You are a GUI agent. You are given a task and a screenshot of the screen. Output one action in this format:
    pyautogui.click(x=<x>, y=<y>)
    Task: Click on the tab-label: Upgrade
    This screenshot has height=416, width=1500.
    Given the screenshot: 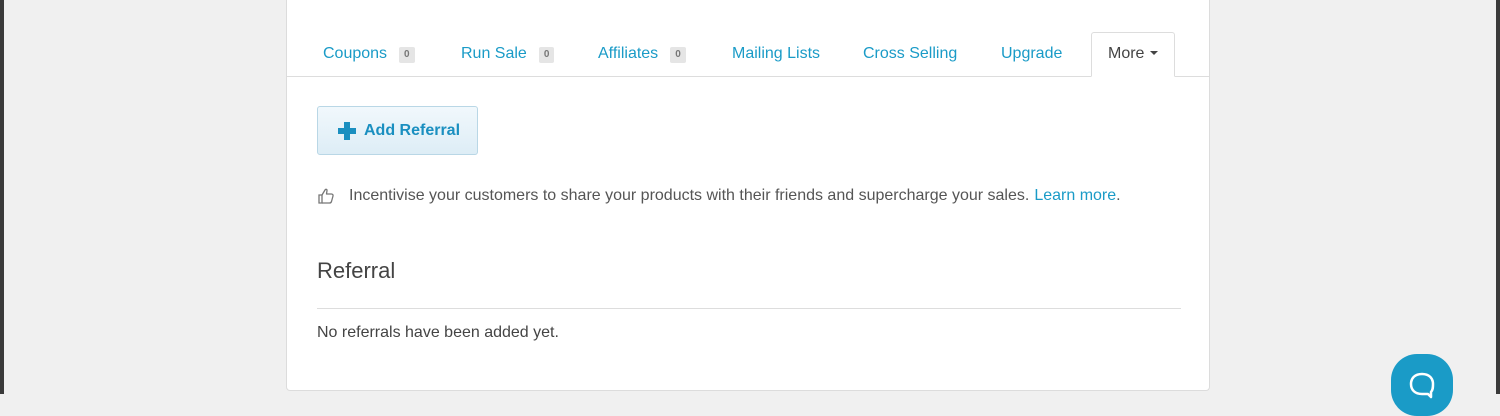 What is the action you would take?
    pyautogui.click(x=1032, y=53)
    